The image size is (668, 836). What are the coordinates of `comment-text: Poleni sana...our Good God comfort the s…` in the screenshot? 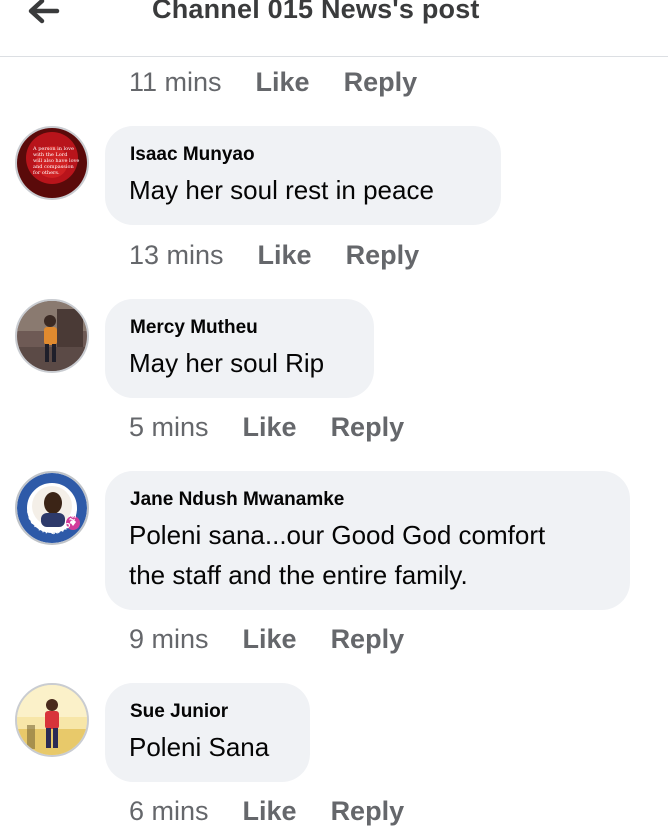 It's located at (367, 555).